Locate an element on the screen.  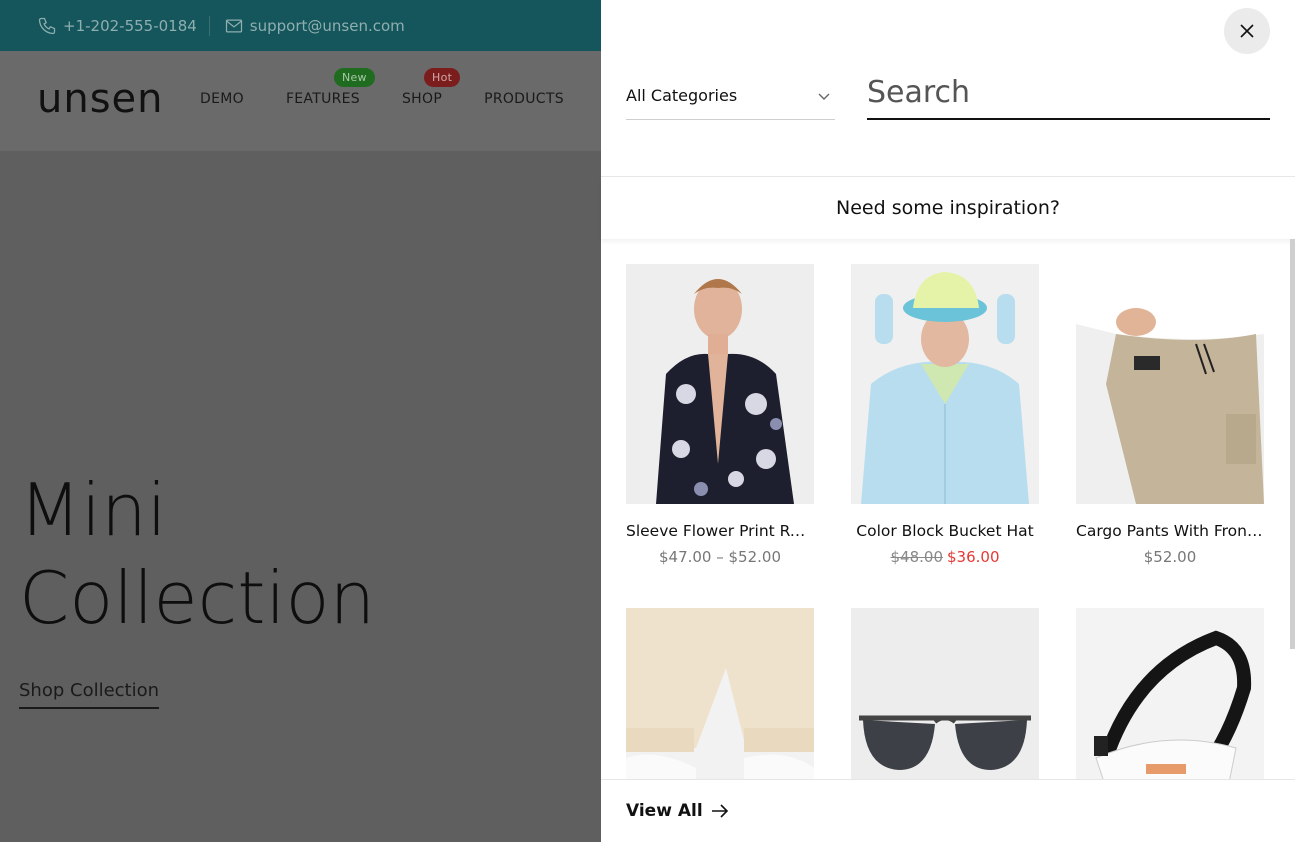
product-card: Cargo Pants With Front Pocket $52.00 is located at coordinates (1170, 415).